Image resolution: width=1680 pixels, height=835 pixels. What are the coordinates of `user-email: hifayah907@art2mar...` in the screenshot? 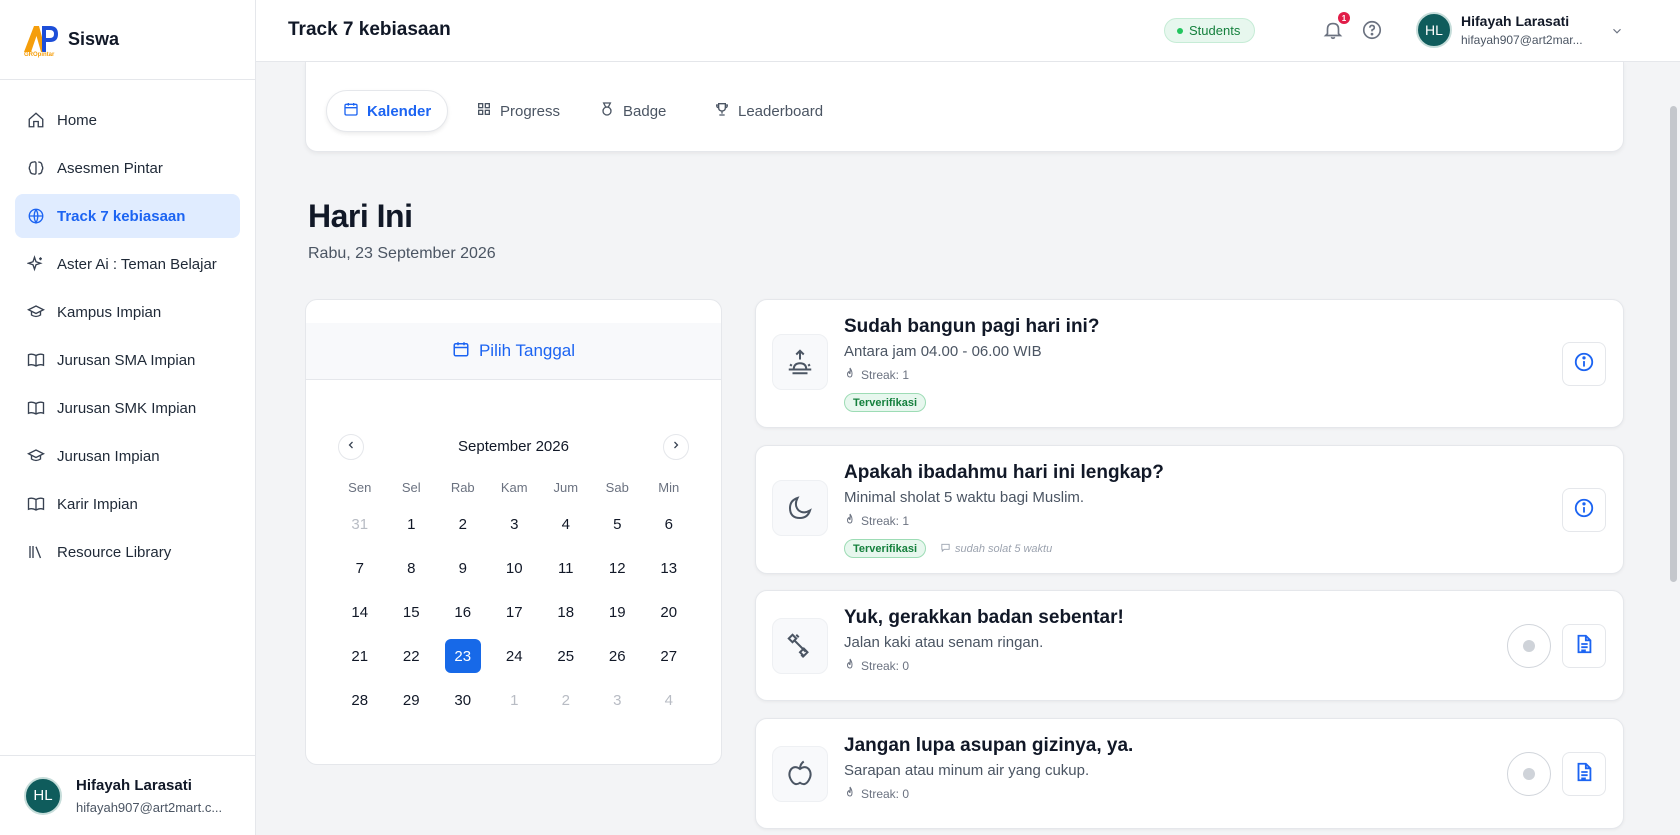 It's located at (1522, 40).